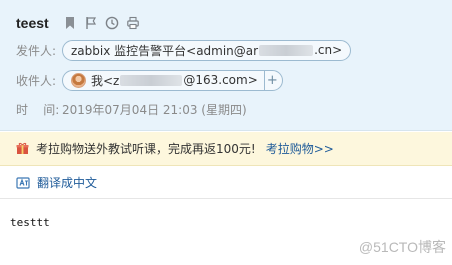  I want to click on translate-link: 翻译成中文, so click(67, 182).